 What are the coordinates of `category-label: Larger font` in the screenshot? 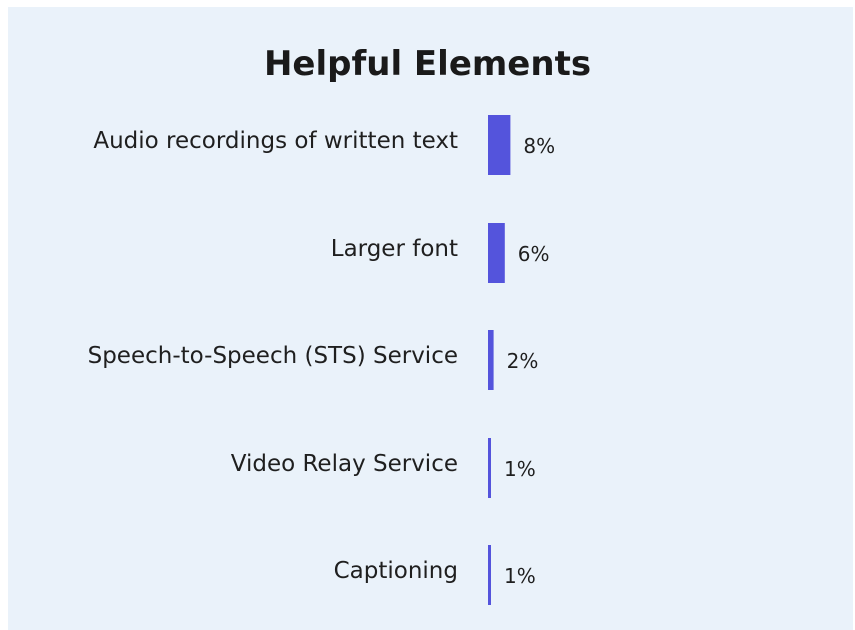 It's located at (394, 249).